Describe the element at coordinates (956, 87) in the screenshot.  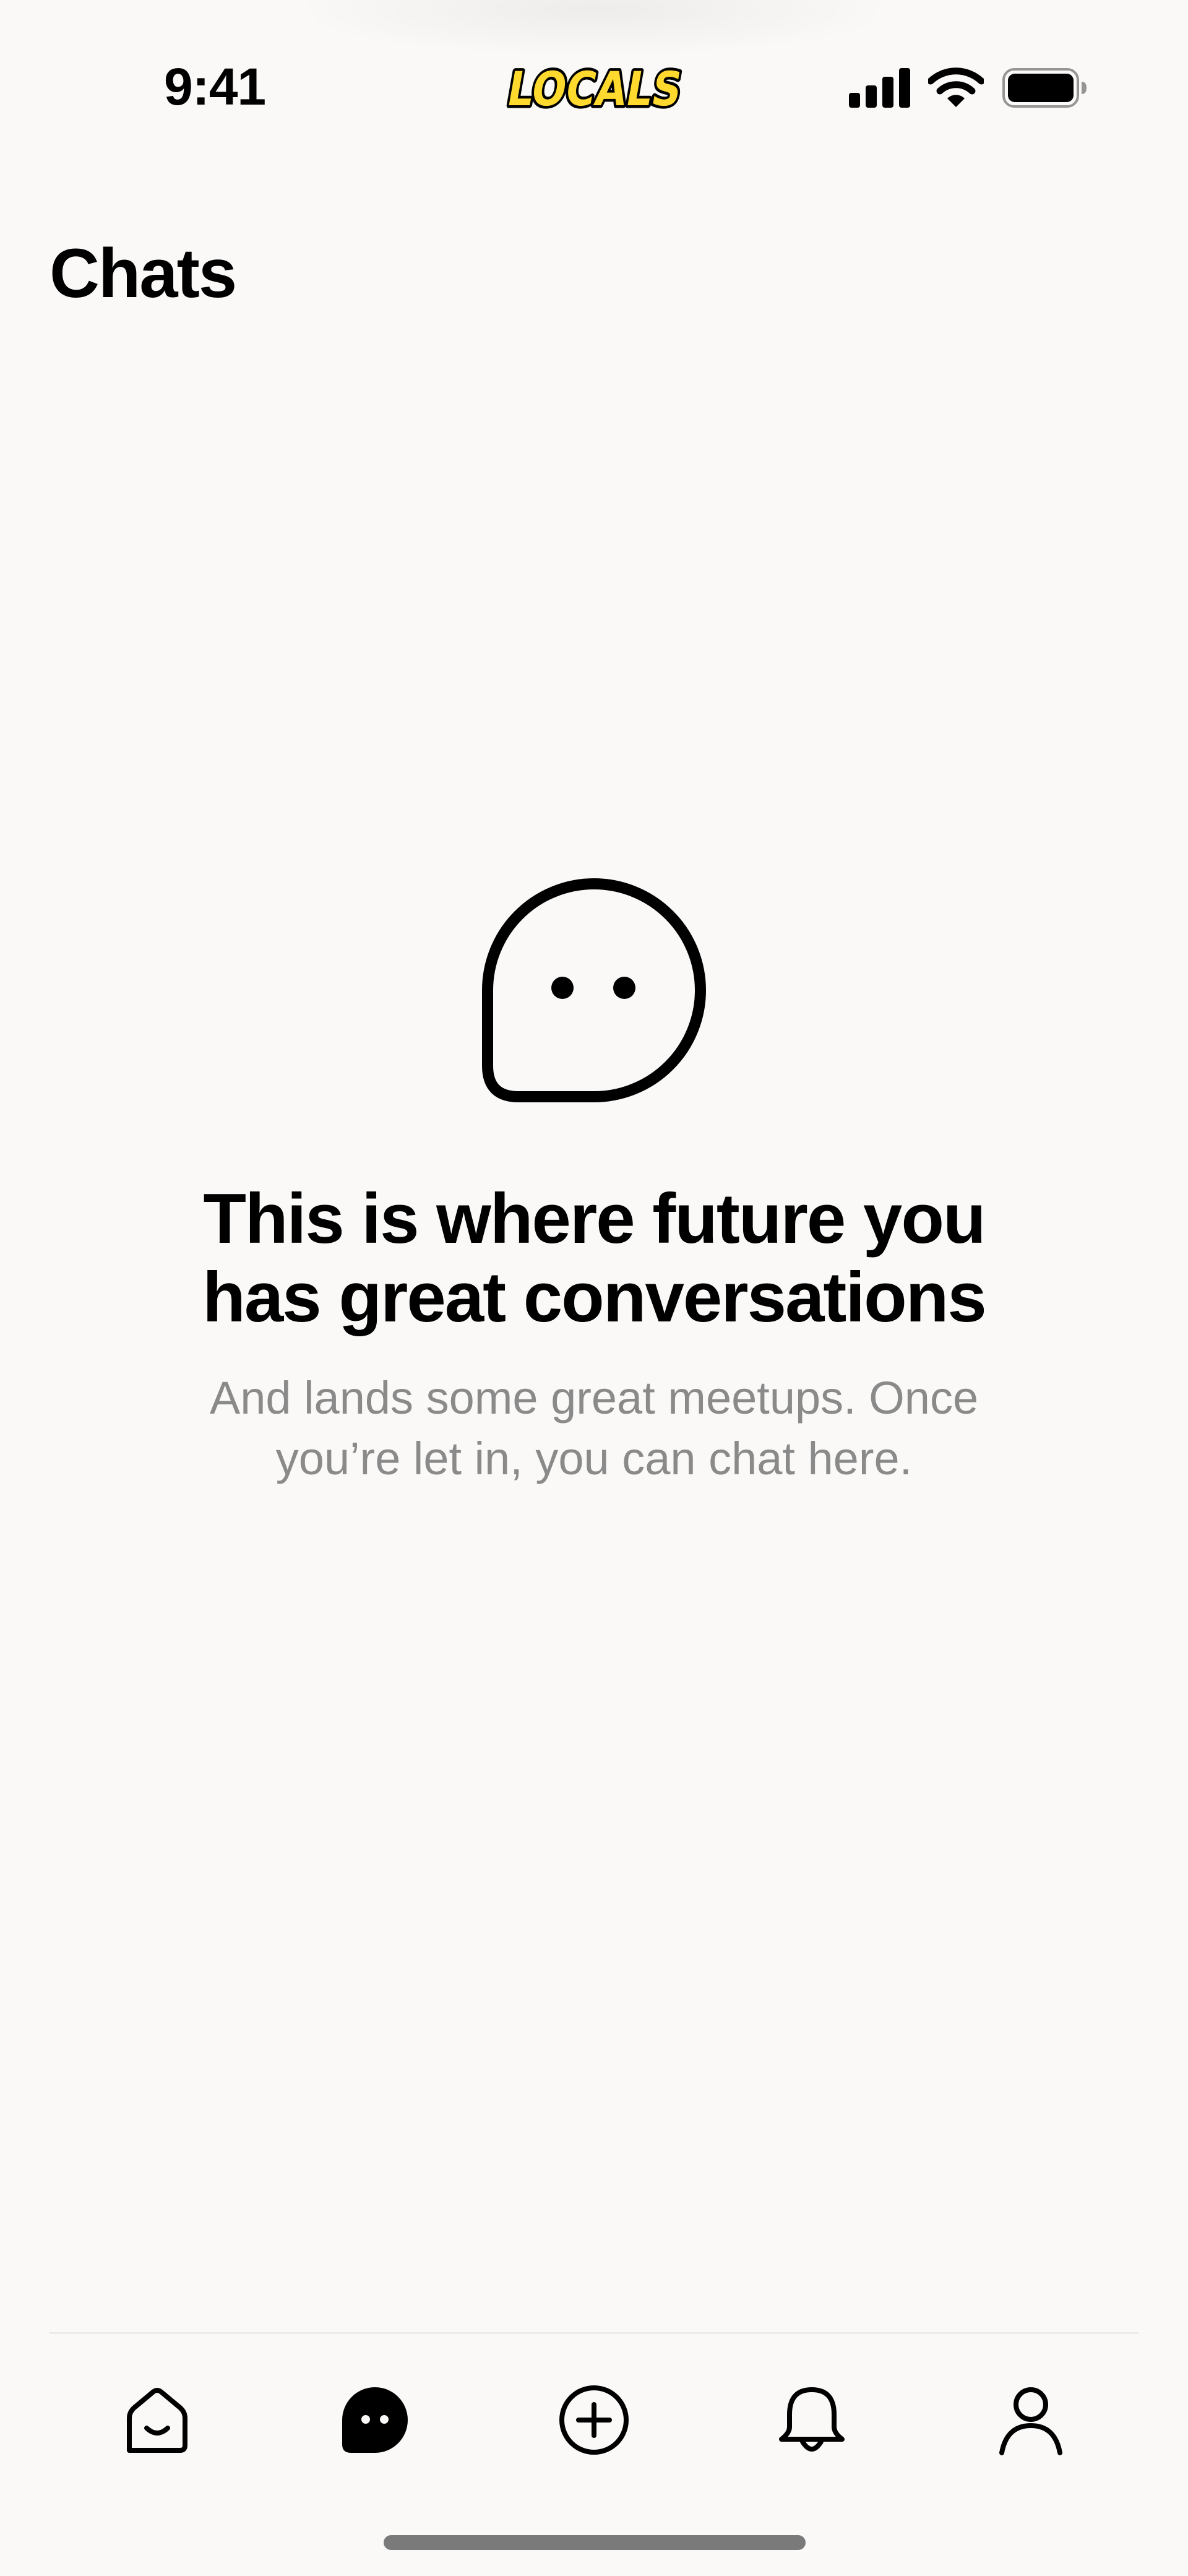
I see `wifi-icon` at that location.